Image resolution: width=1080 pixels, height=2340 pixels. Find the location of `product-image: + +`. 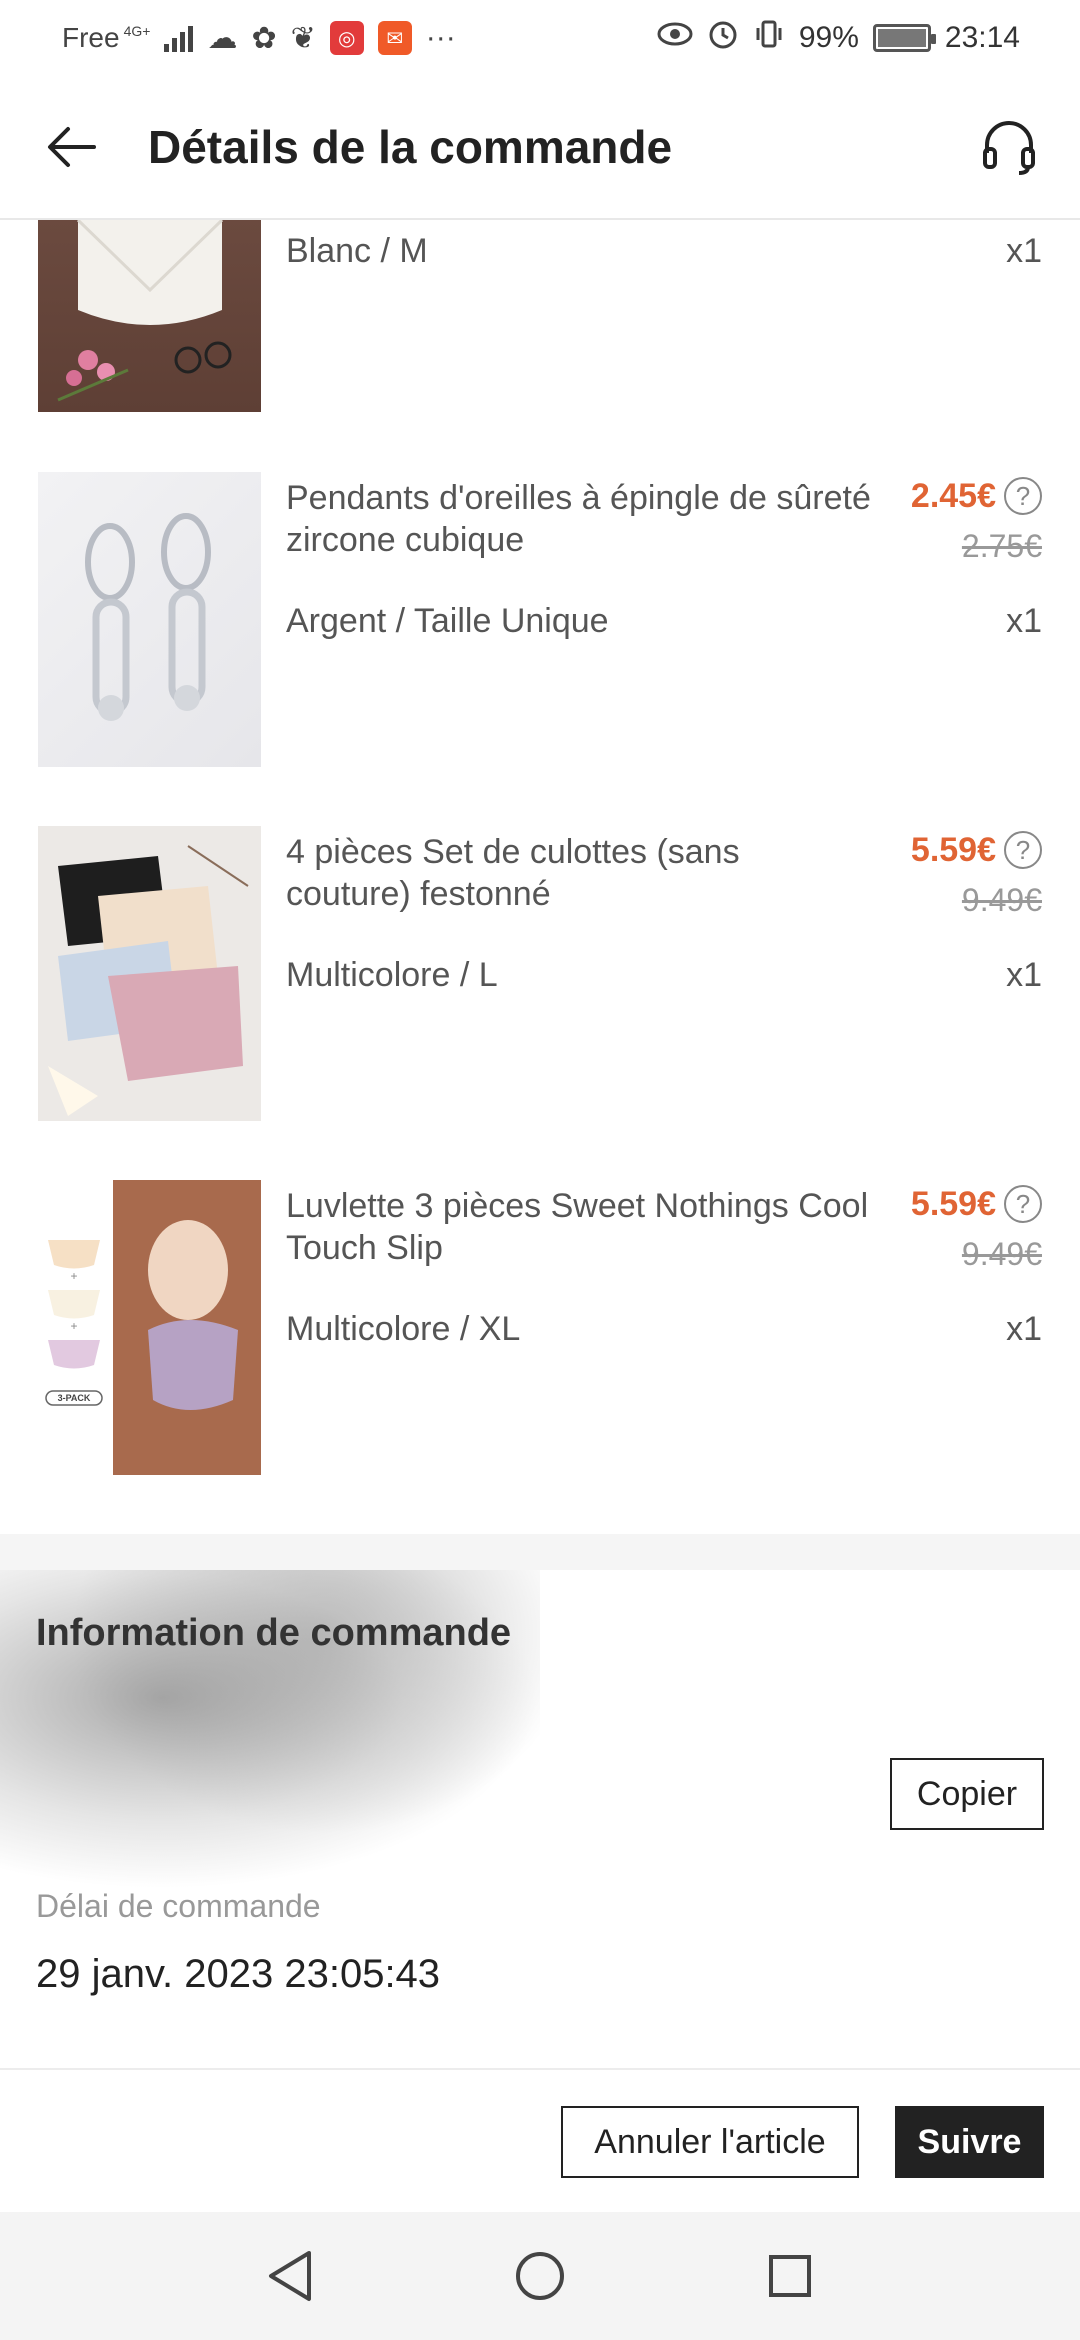

product-image: + + is located at coordinates (153, 1327).